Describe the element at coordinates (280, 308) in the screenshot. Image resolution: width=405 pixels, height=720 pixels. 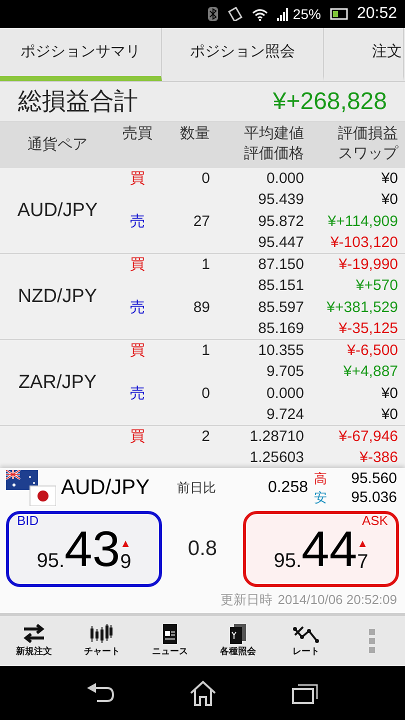
I see `average-price-cell-text: 85.597` at that location.